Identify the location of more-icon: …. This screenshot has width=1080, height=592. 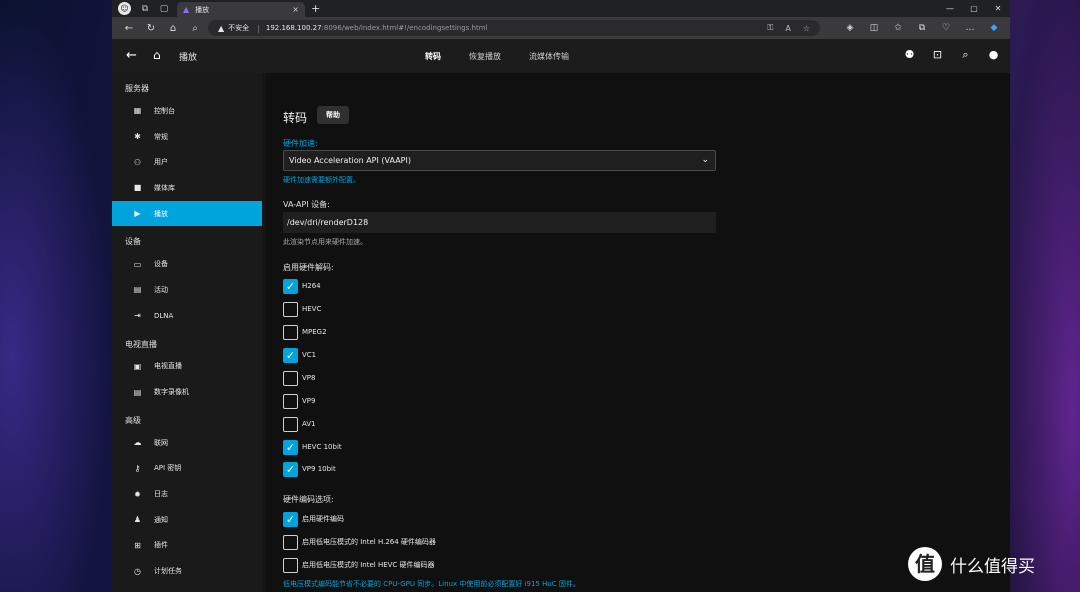
(970, 28).